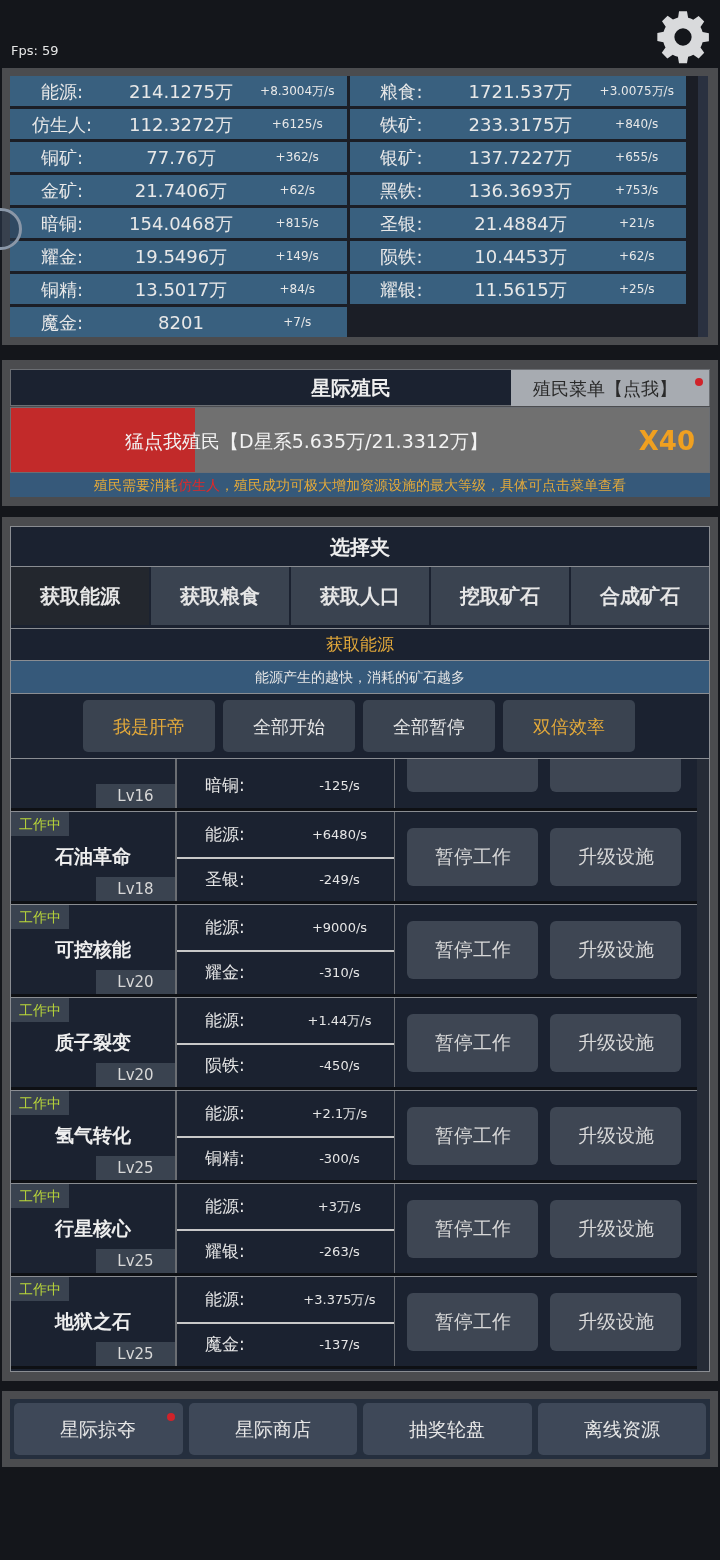 This screenshot has height=1560, width=720. Describe the element at coordinates (135, 796) in the screenshot. I see `level-label: Lv16` at that location.